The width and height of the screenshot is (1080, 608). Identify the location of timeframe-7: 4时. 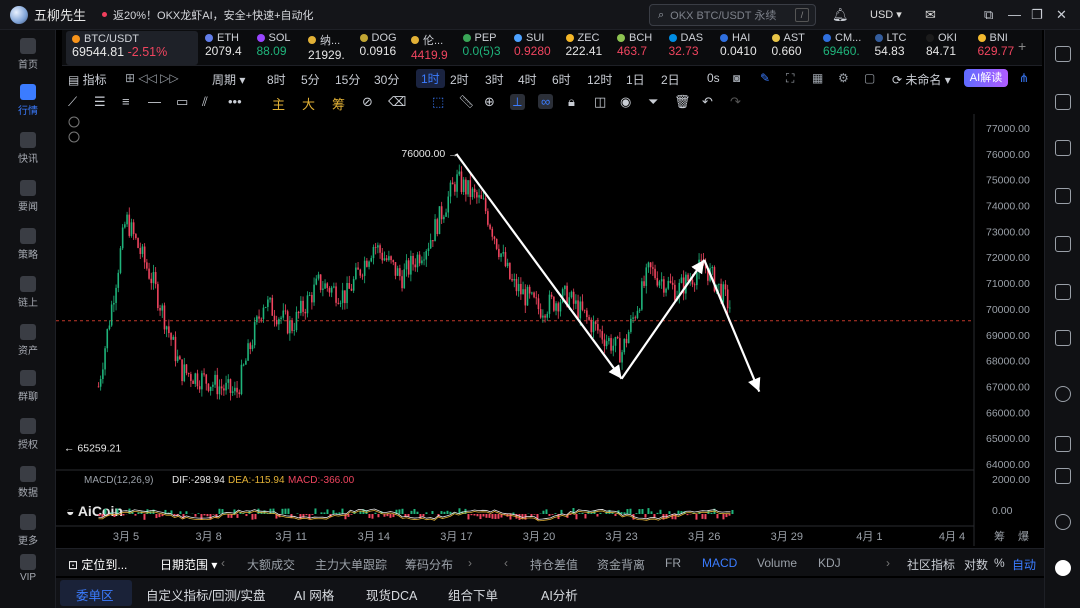
(527, 79).